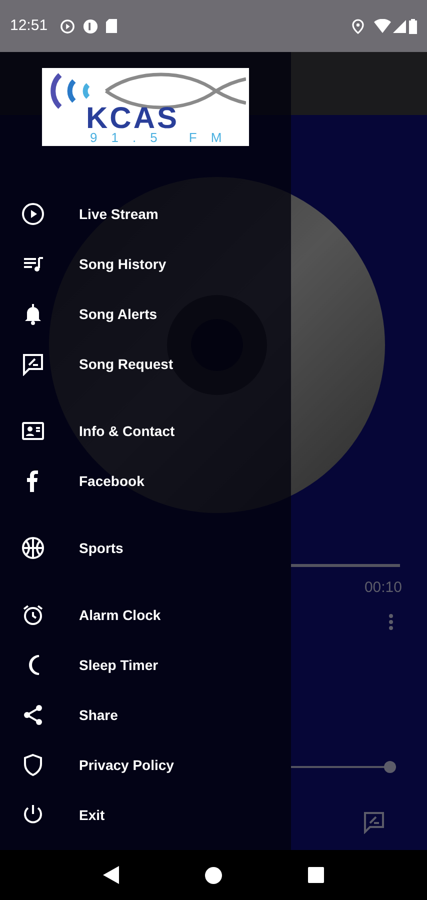 Image resolution: width=427 pixels, height=900 pixels. Describe the element at coordinates (133, 119) in the screenshot. I see `logo-name: KCAS` at that location.